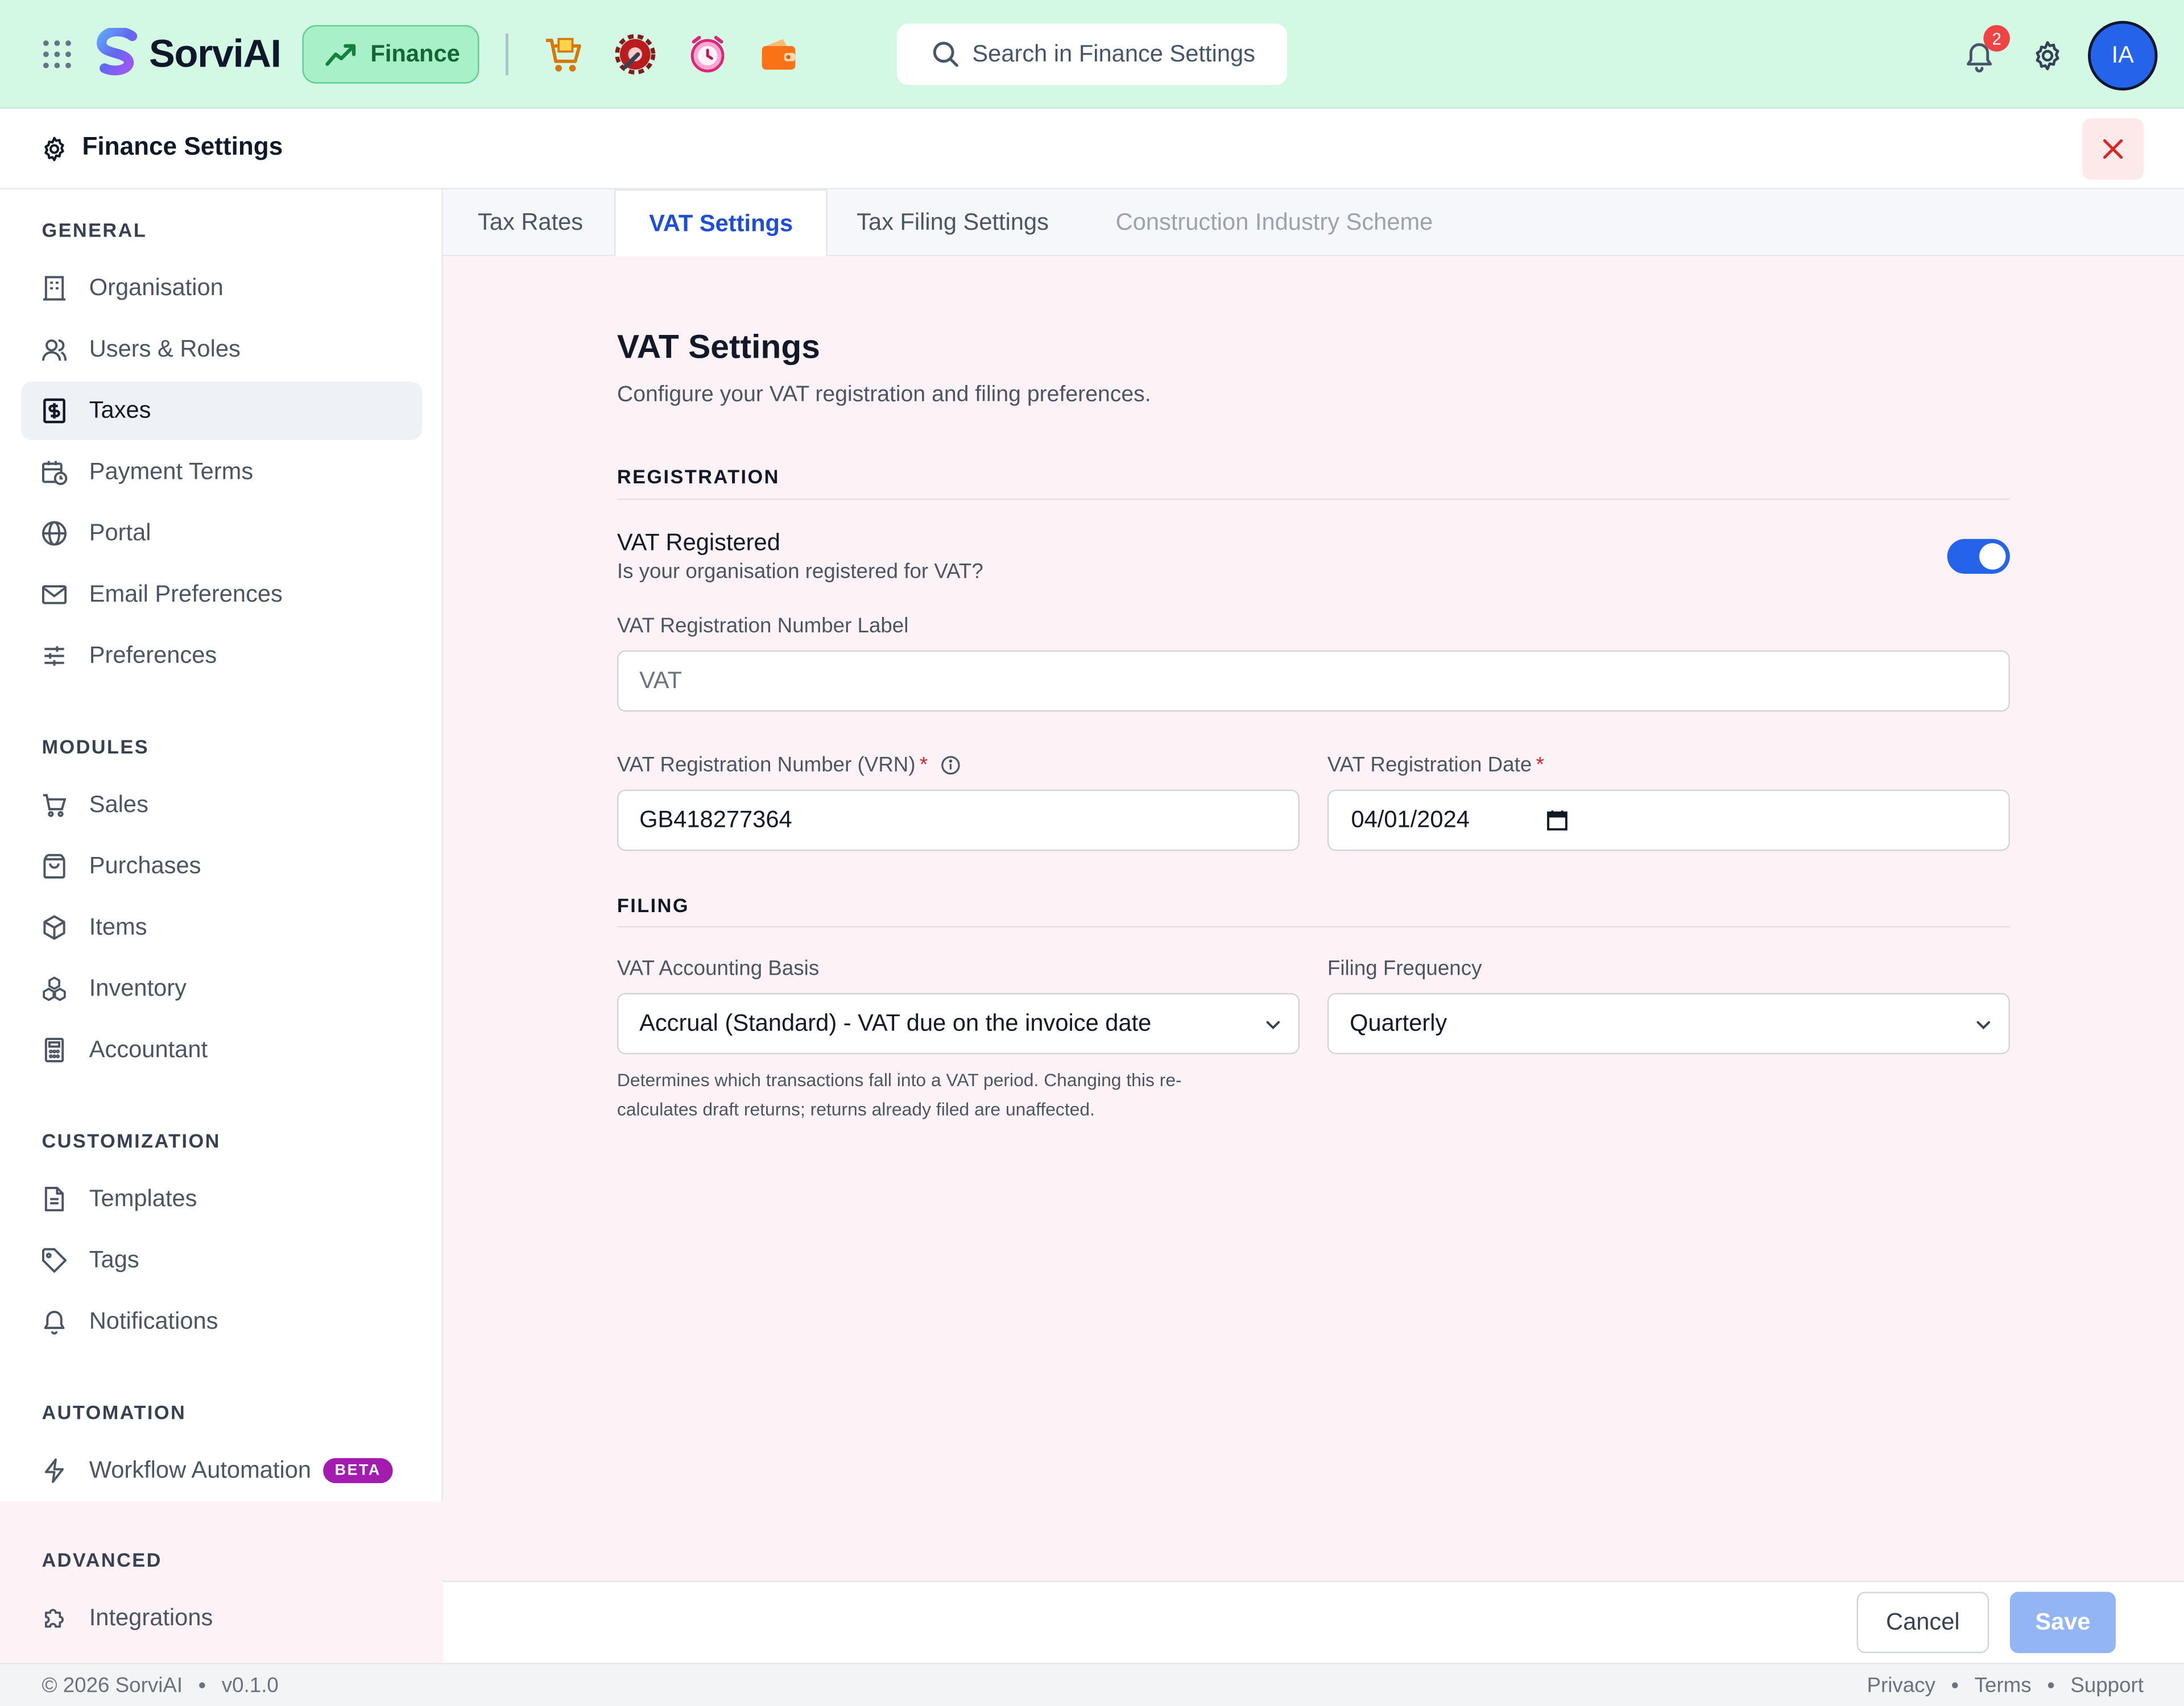 Image resolution: width=2184 pixels, height=1706 pixels. Describe the element at coordinates (221, 805) in the screenshot. I see `sidebar-item-sales: Sales` at that location.